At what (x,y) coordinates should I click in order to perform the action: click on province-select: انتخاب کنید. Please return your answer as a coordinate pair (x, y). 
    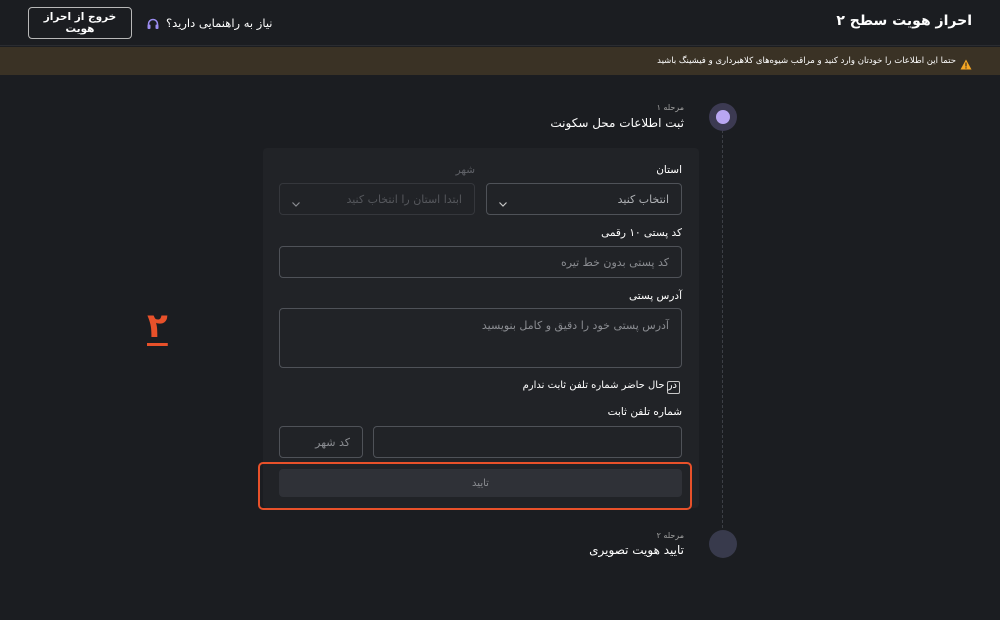
    Looking at the image, I should click on (584, 199).